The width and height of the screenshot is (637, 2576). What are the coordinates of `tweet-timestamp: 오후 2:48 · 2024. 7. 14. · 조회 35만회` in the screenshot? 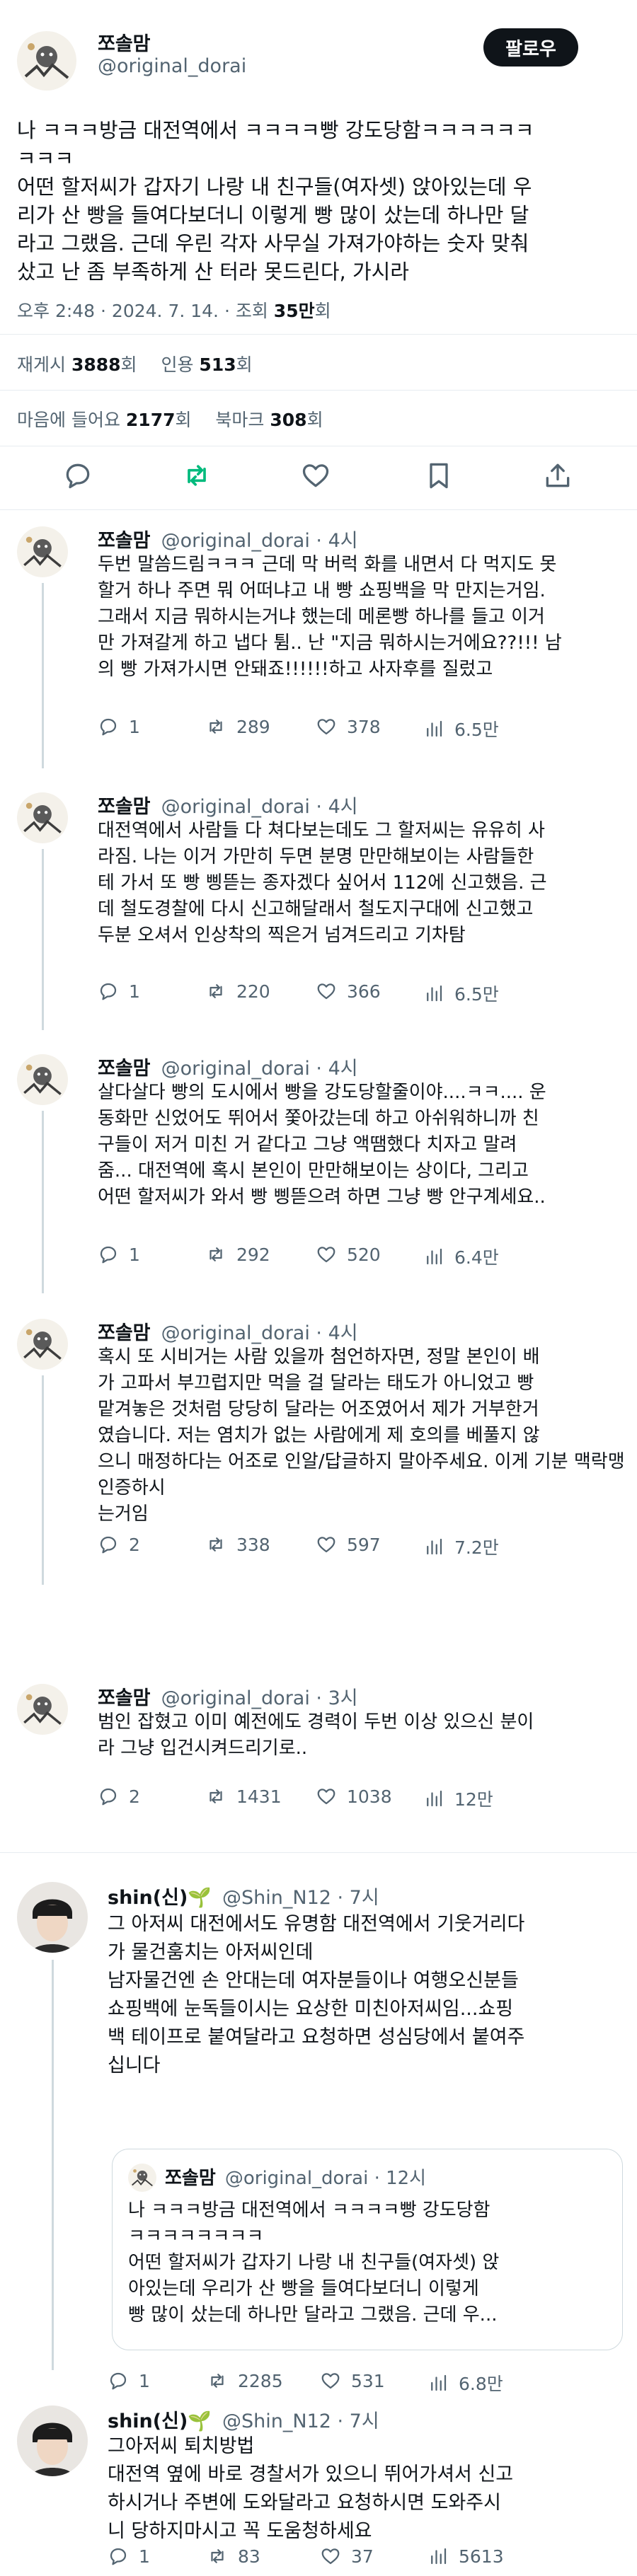 It's located at (174, 310).